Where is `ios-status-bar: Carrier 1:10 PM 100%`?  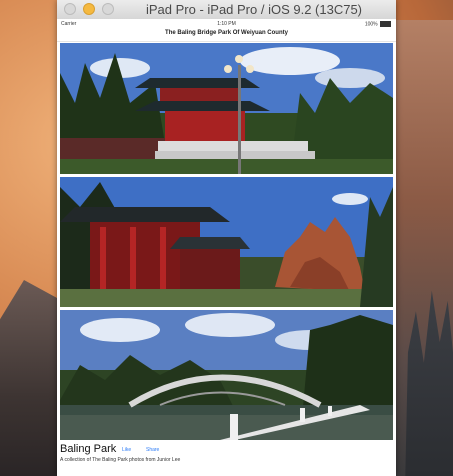 ios-status-bar: Carrier 1:10 PM 100% is located at coordinates (226, 23).